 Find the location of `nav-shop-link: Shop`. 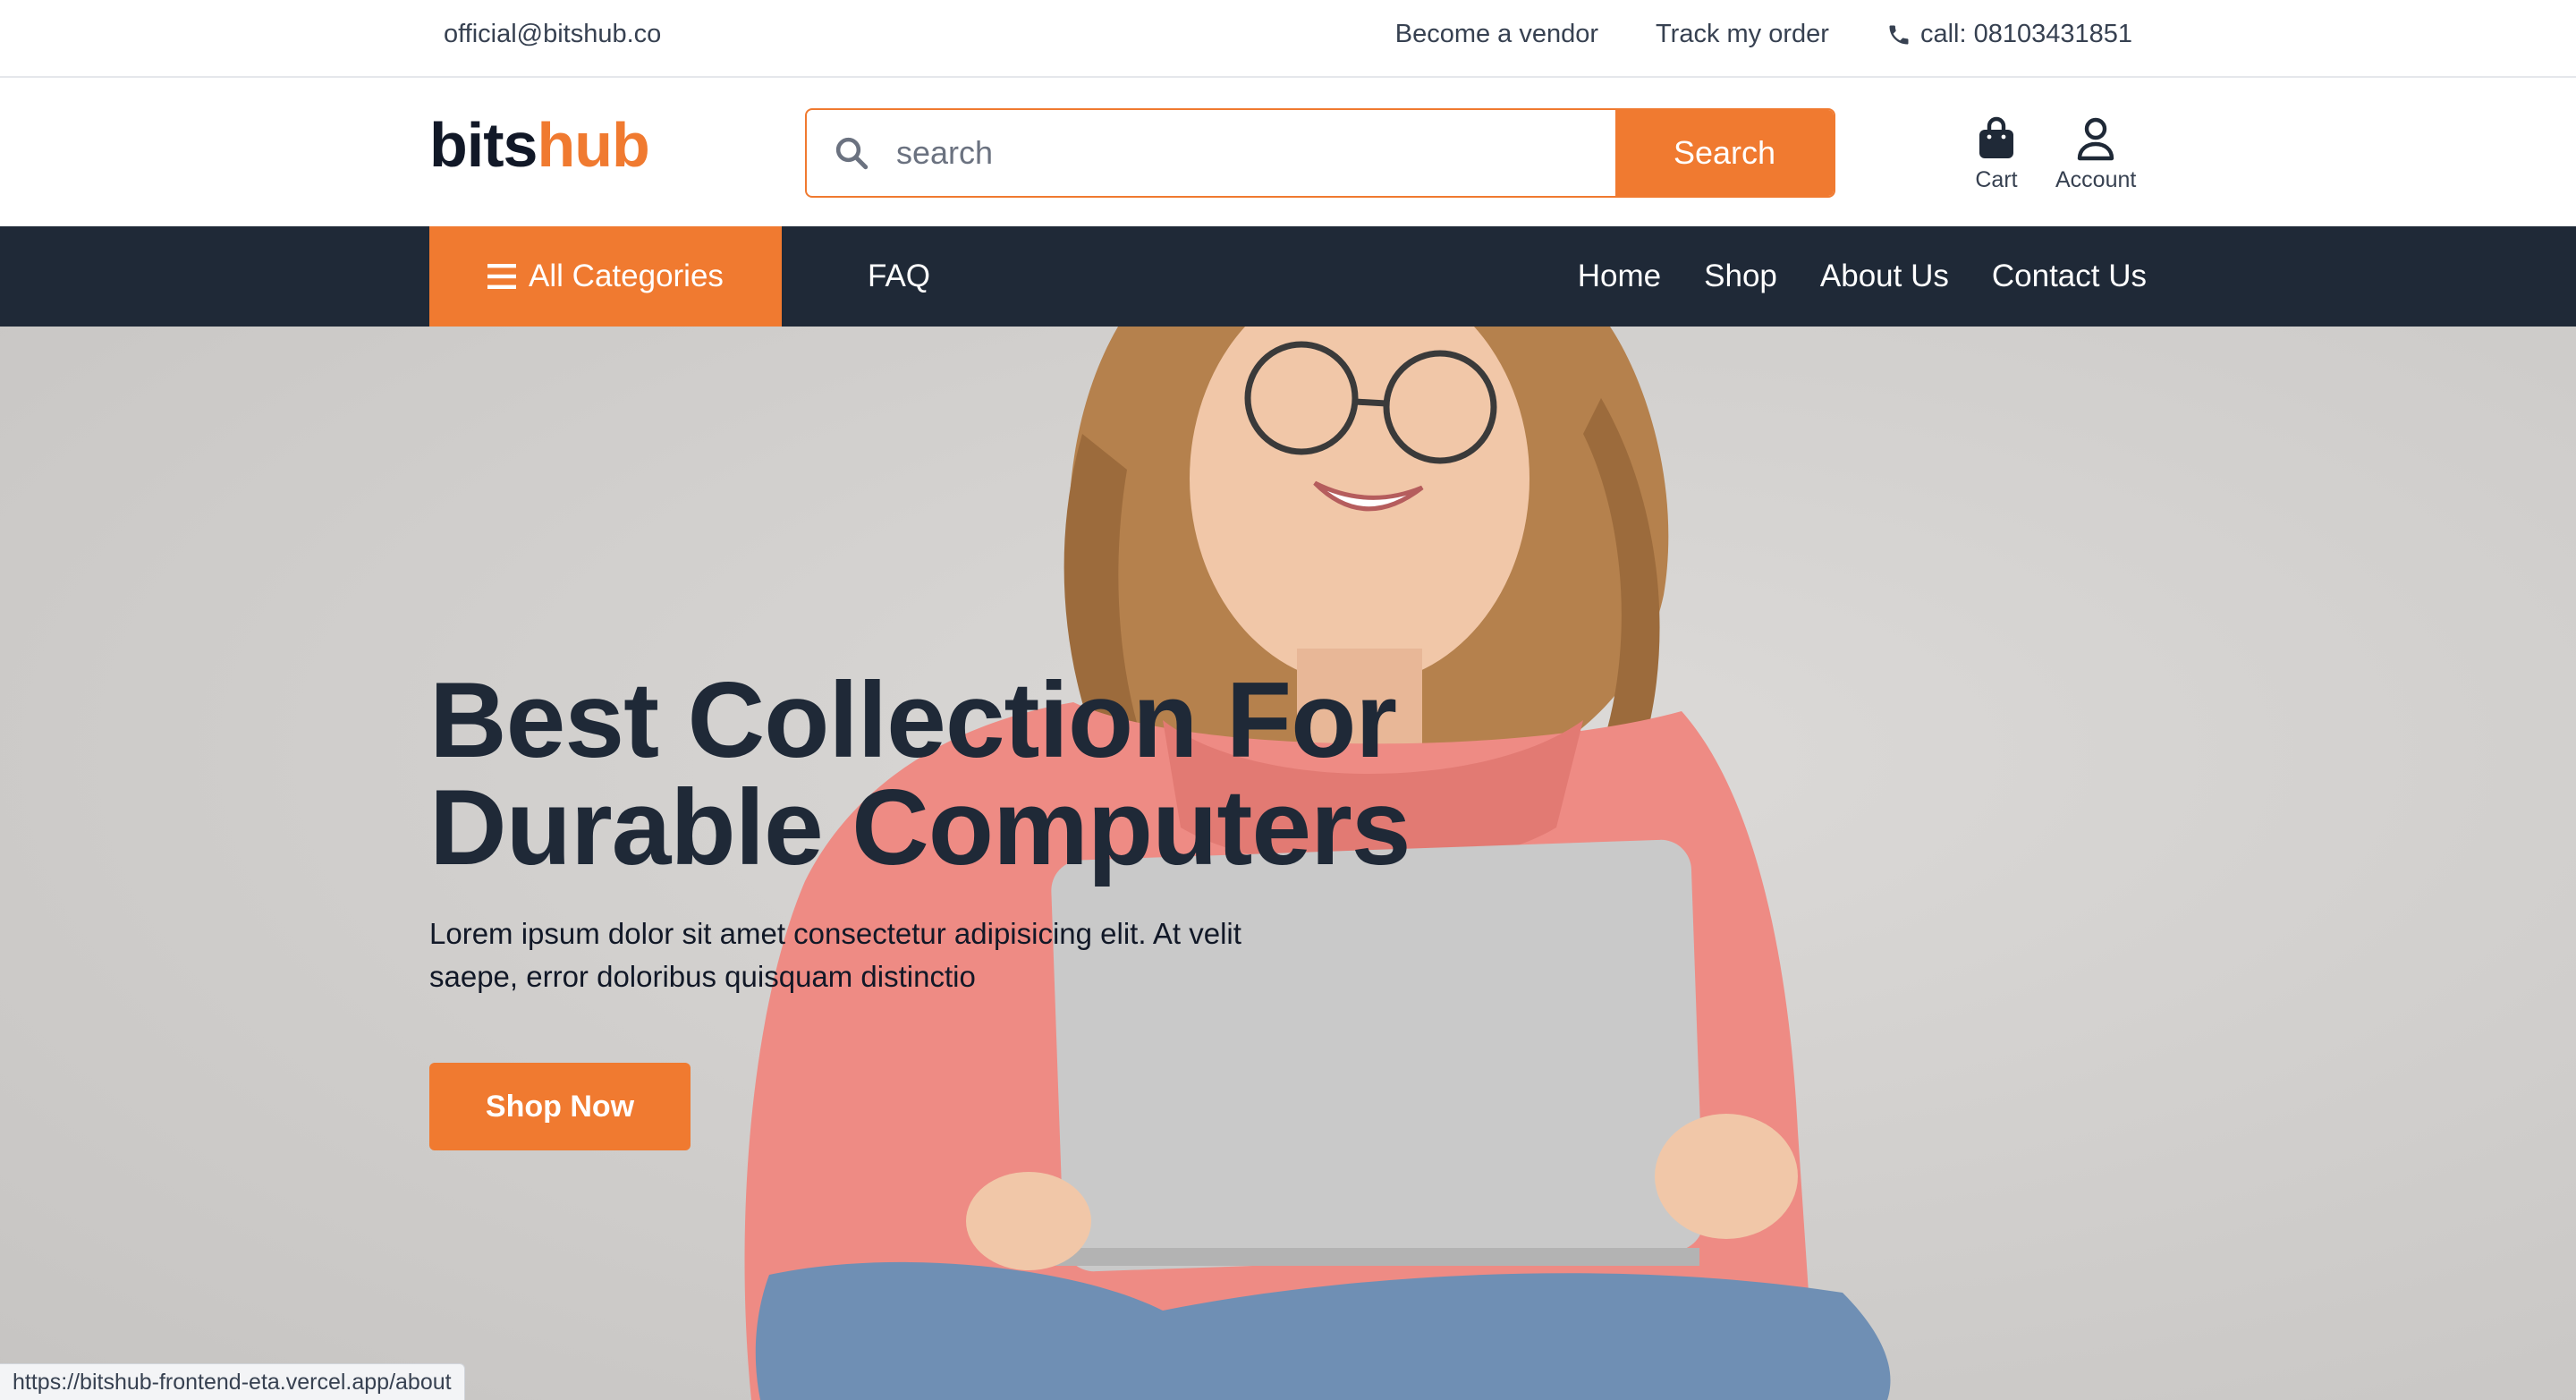

nav-shop-link: Shop is located at coordinates (1740, 276).